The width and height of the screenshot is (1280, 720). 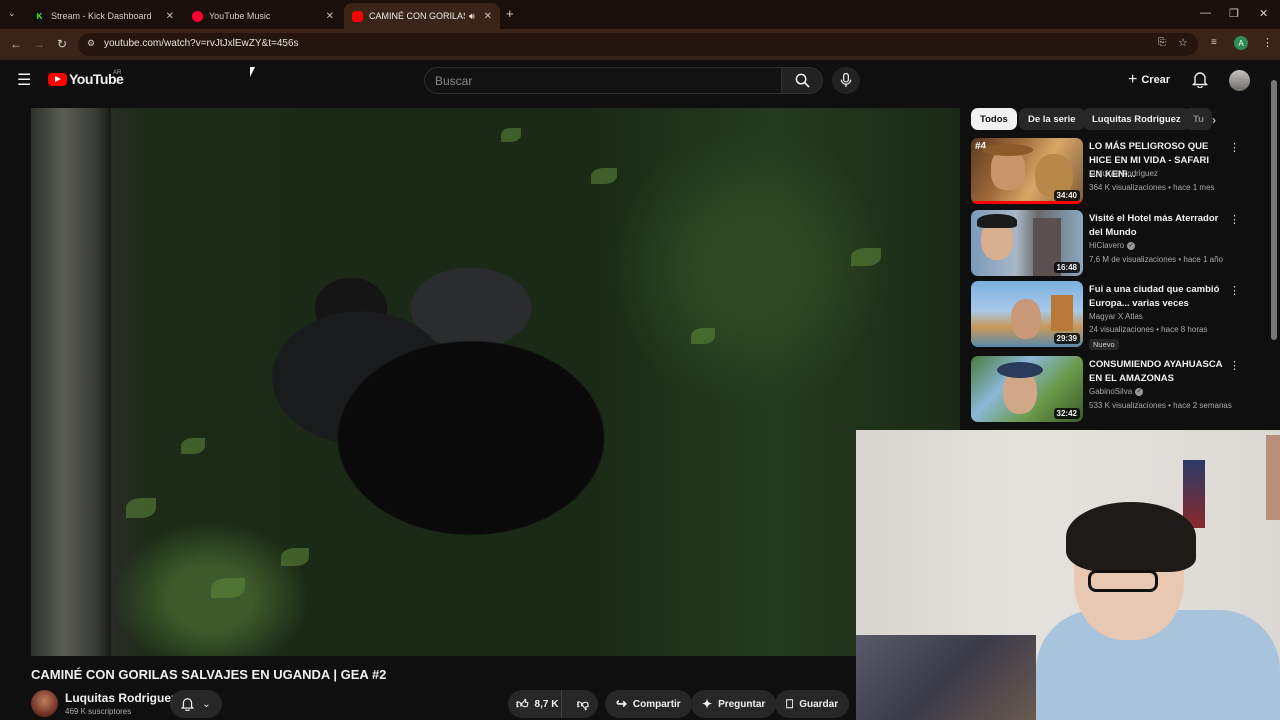 I want to click on youtube-music-favicon-icon, so click(x=197, y=16).